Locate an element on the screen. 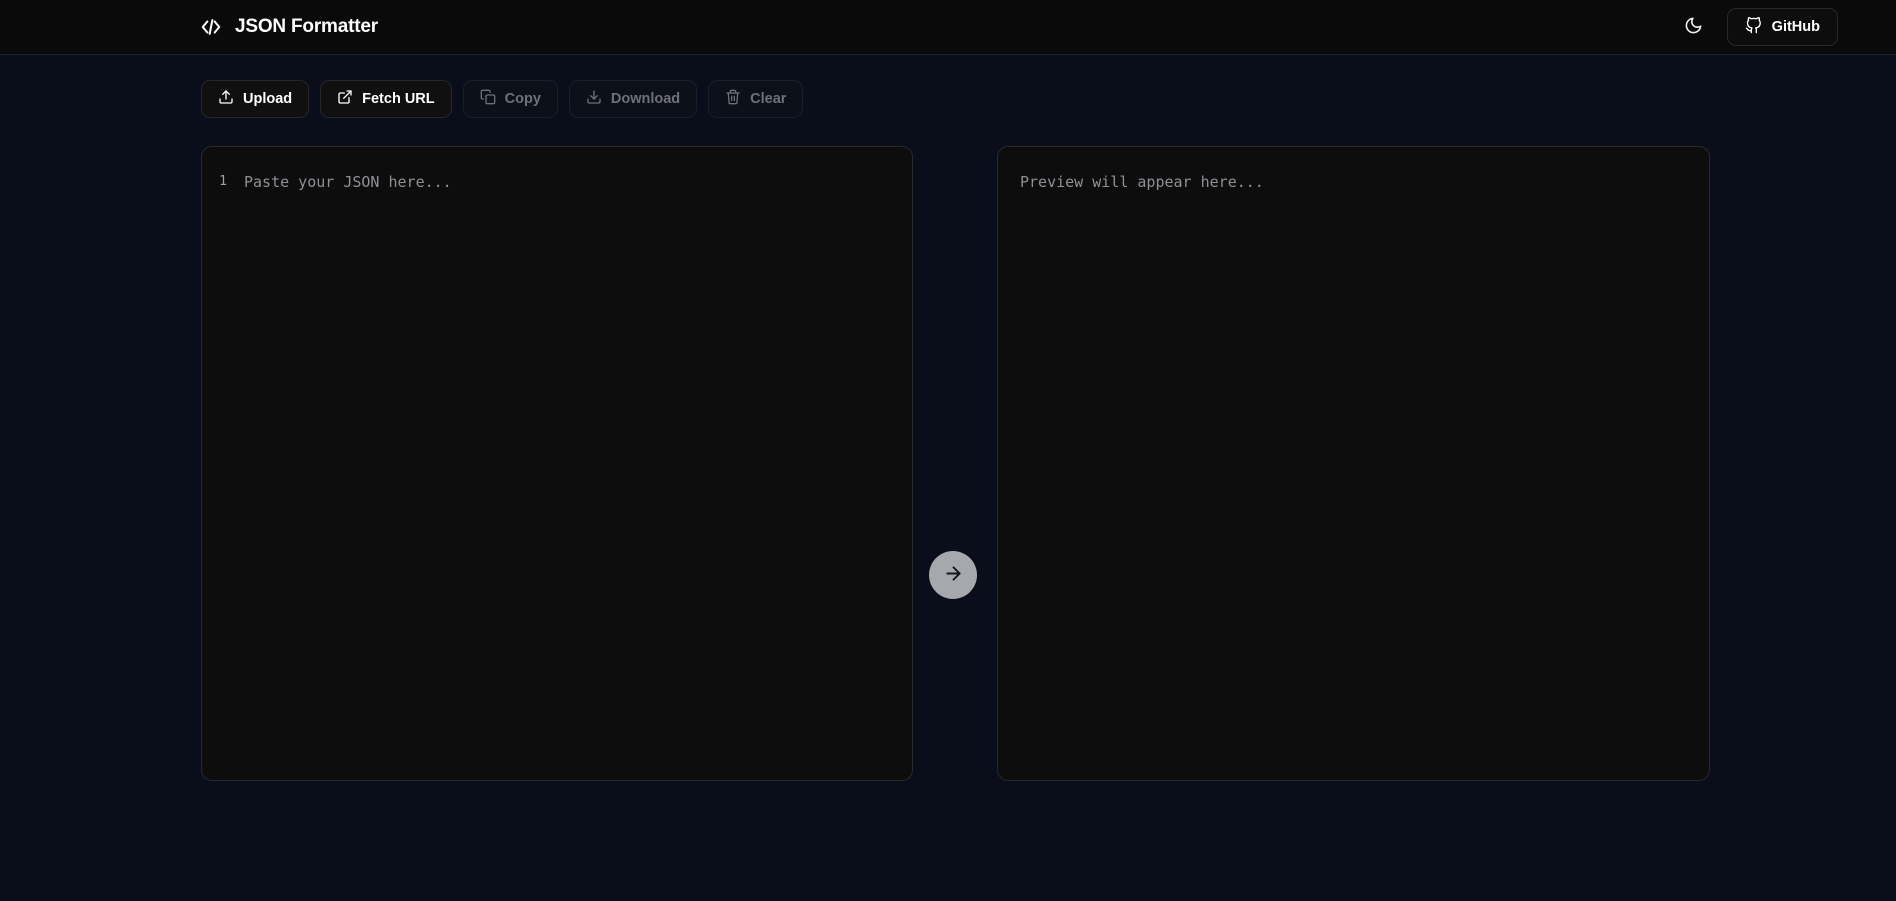  code-slash-icon is located at coordinates (211, 27).